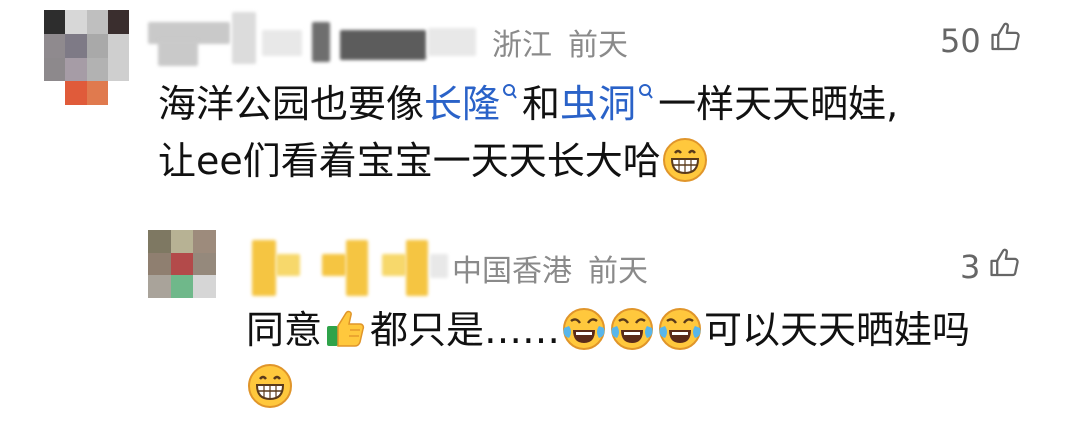 This screenshot has height=438, width=1080. Describe the element at coordinates (837, 330) in the screenshot. I see `comment-text-segment: 可以天天晒娃吗` at that location.